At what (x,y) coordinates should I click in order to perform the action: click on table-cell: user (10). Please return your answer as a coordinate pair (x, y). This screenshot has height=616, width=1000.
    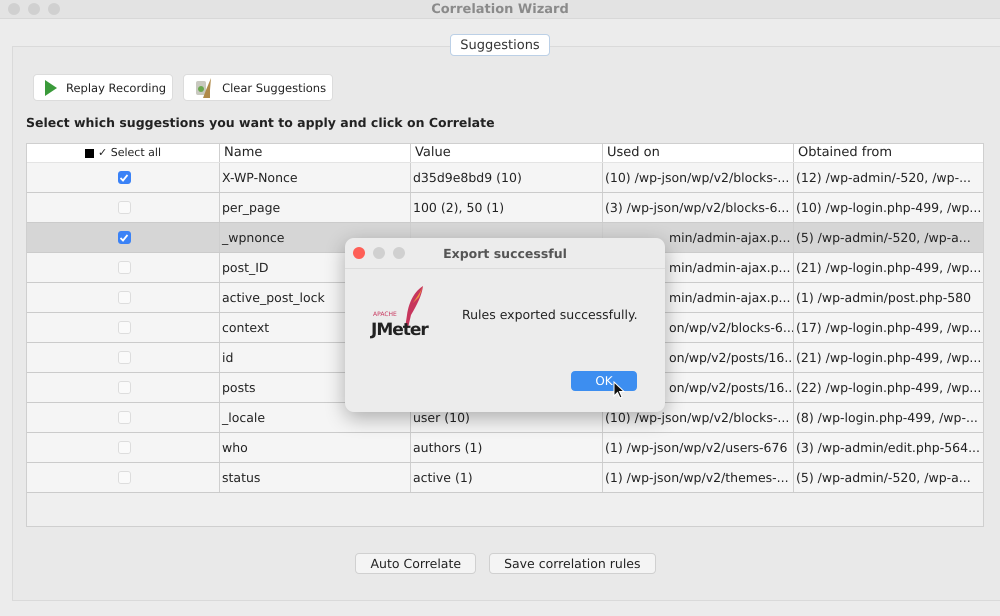
    Looking at the image, I should click on (441, 417).